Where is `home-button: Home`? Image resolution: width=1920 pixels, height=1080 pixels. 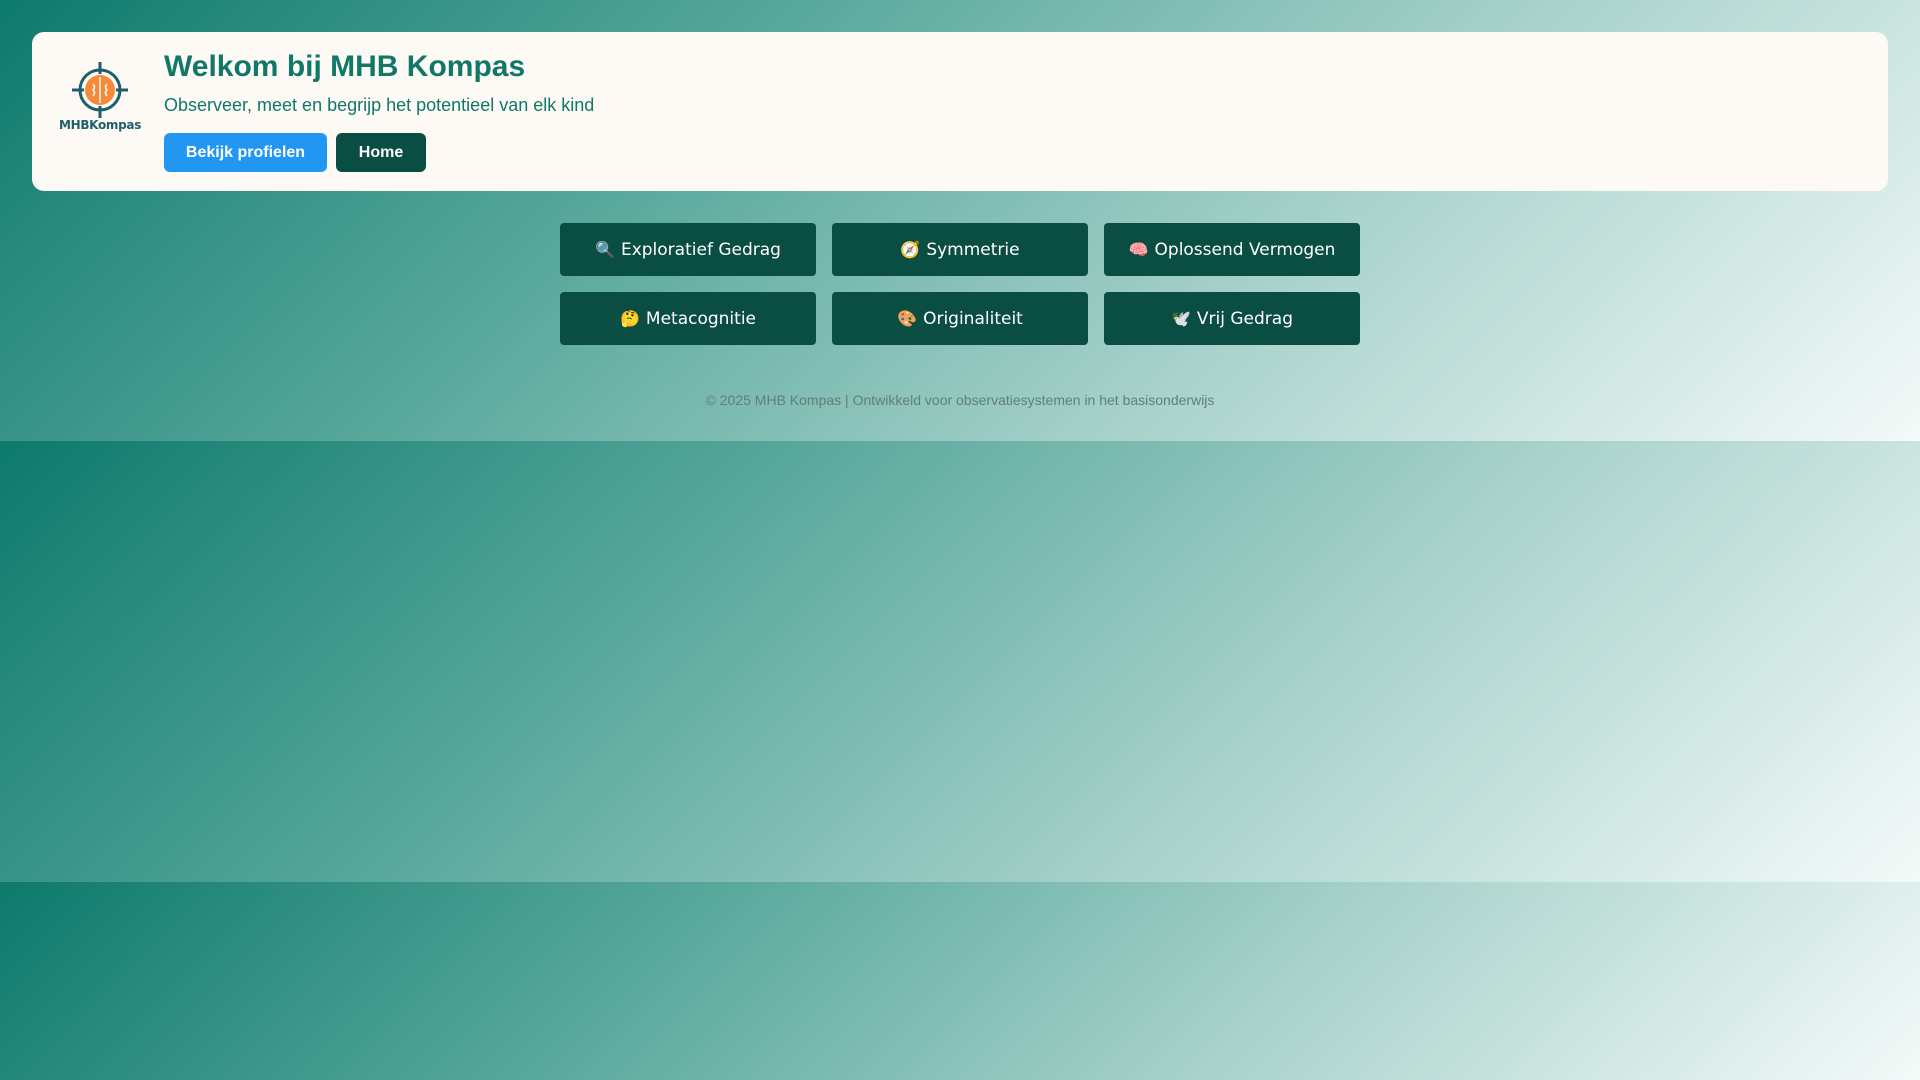
home-button: Home is located at coordinates (381, 152).